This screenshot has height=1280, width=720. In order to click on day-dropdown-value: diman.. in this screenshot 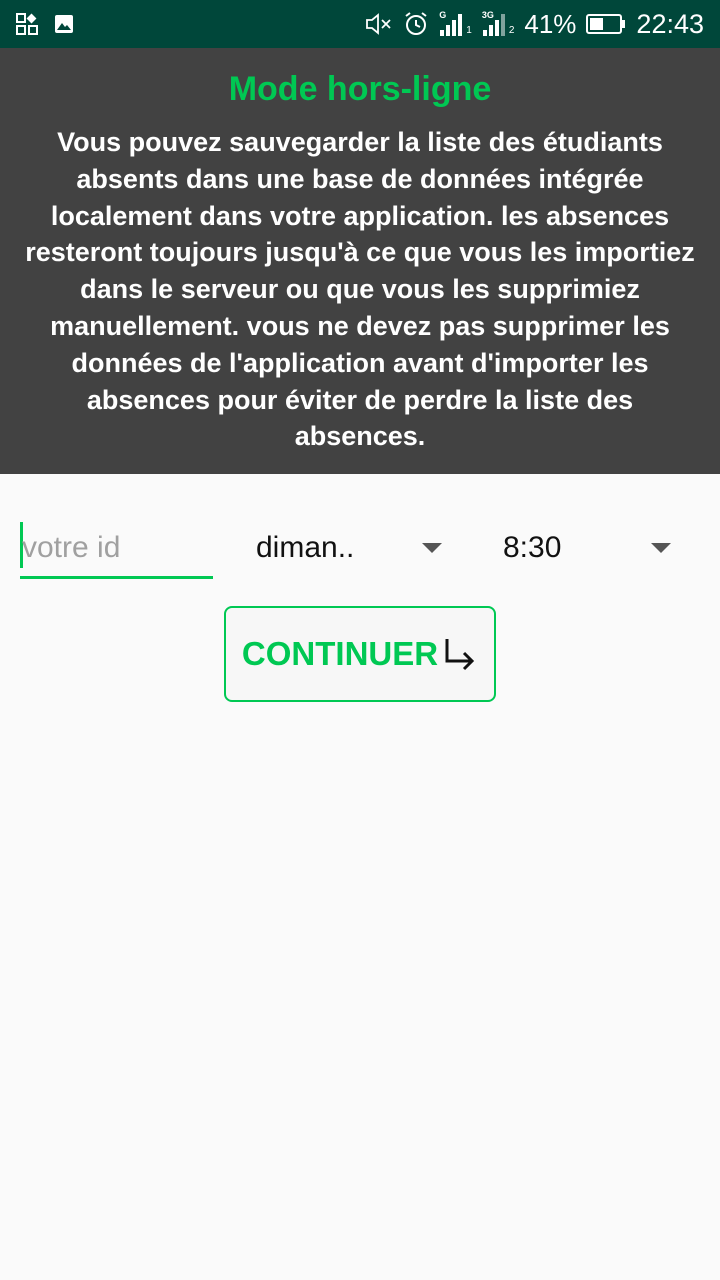, I will do `click(305, 547)`.